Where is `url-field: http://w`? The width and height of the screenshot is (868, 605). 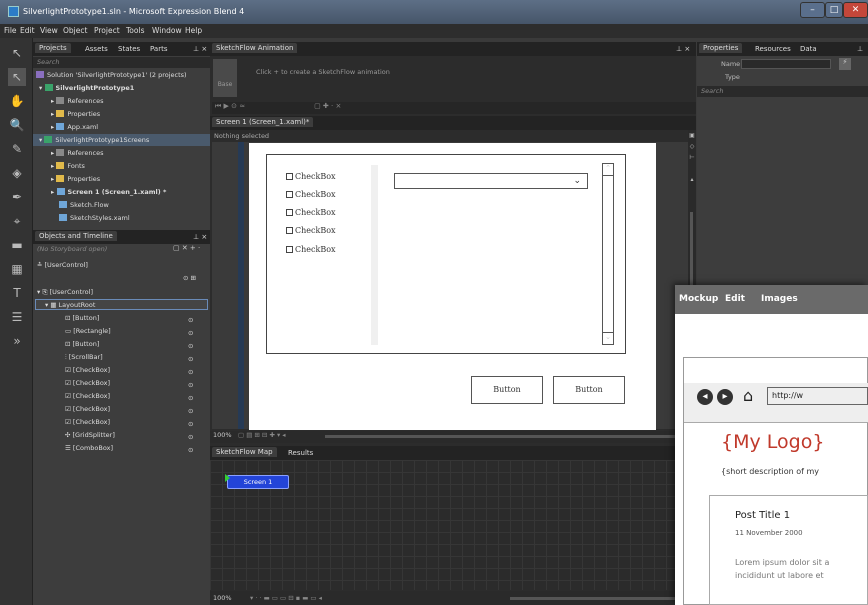
url-field: http://w is located at coordinates (817, 396).